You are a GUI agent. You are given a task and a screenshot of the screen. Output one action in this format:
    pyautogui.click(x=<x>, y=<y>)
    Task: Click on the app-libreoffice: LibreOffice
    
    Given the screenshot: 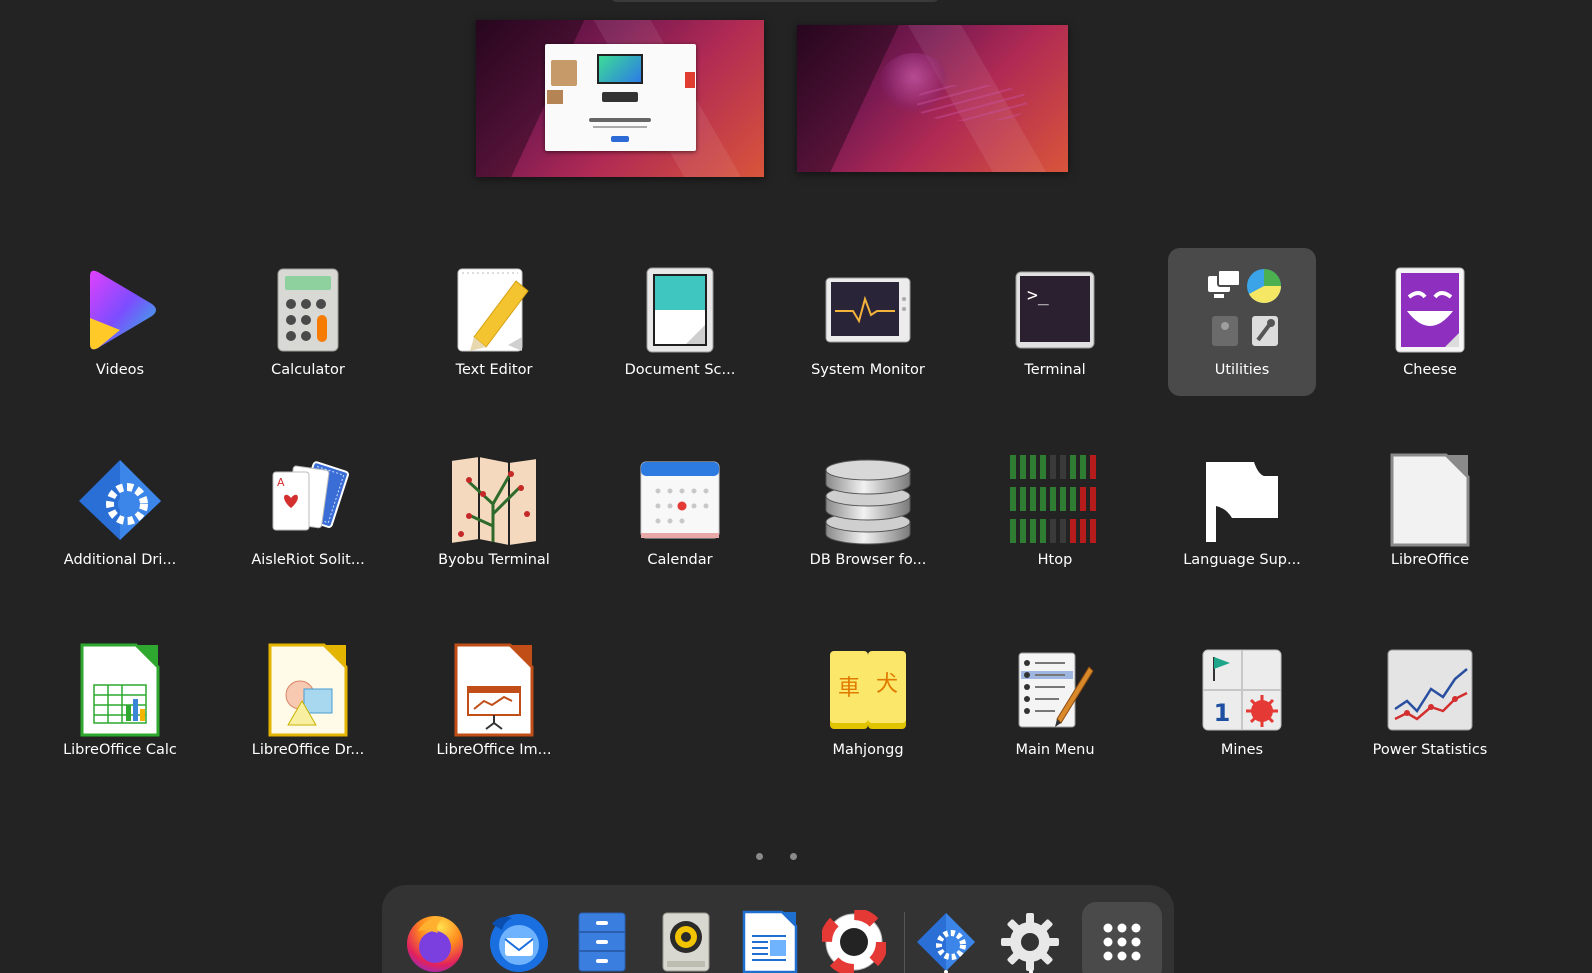 What is the action you would take?
    pyautogui.click(x=1430, y=512)
    